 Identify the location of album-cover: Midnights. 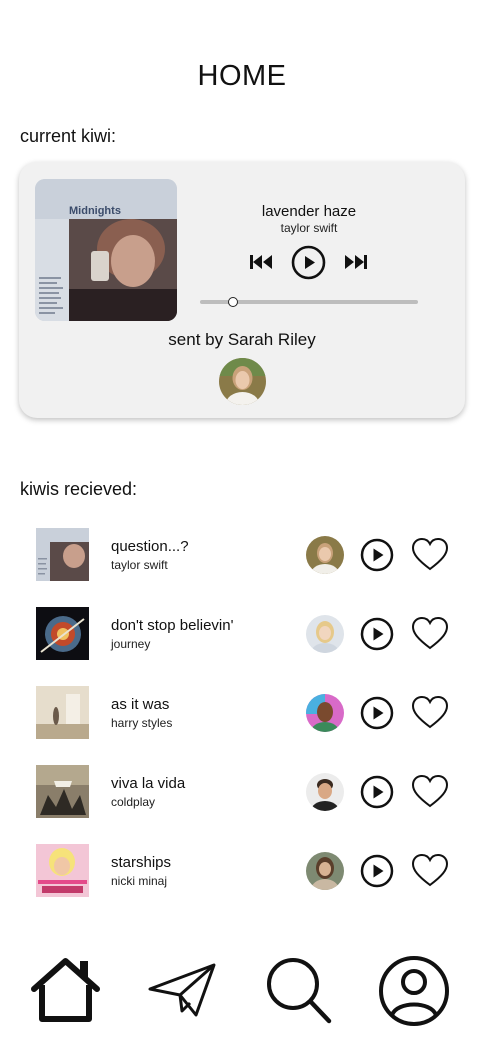
(106, 250).